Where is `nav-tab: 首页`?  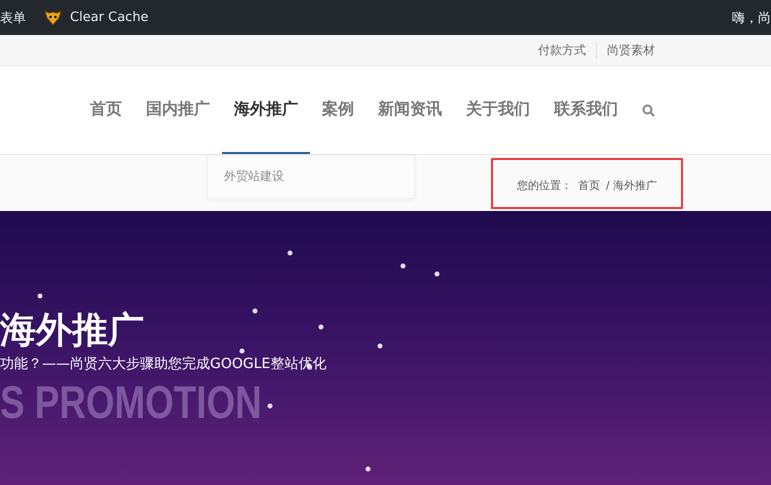 nav-tab: 首页 is located at coordinates (106, 110).